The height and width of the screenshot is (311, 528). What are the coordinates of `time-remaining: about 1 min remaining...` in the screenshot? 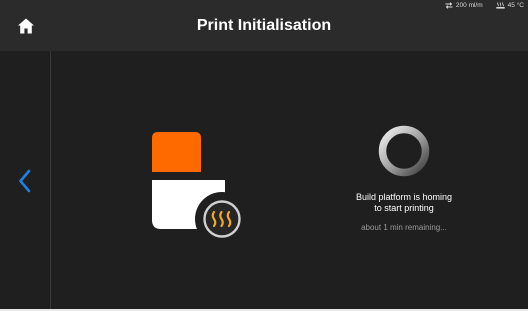 It's located at (404, 227).